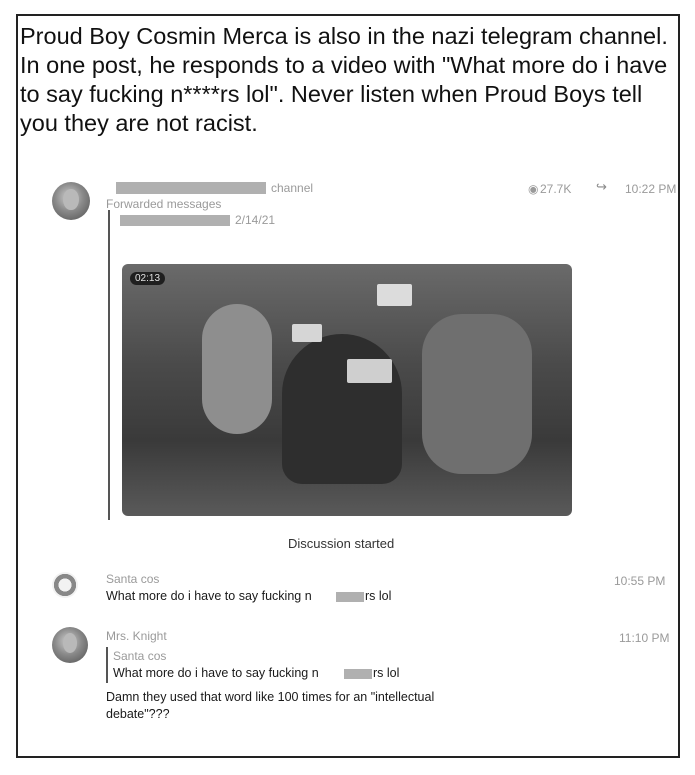 The width and height of the screenshot is (695, 775). Describe the element at coordinates (644, 638) in the screenshot. I see `comment-time: 11:10 PM` at that location.